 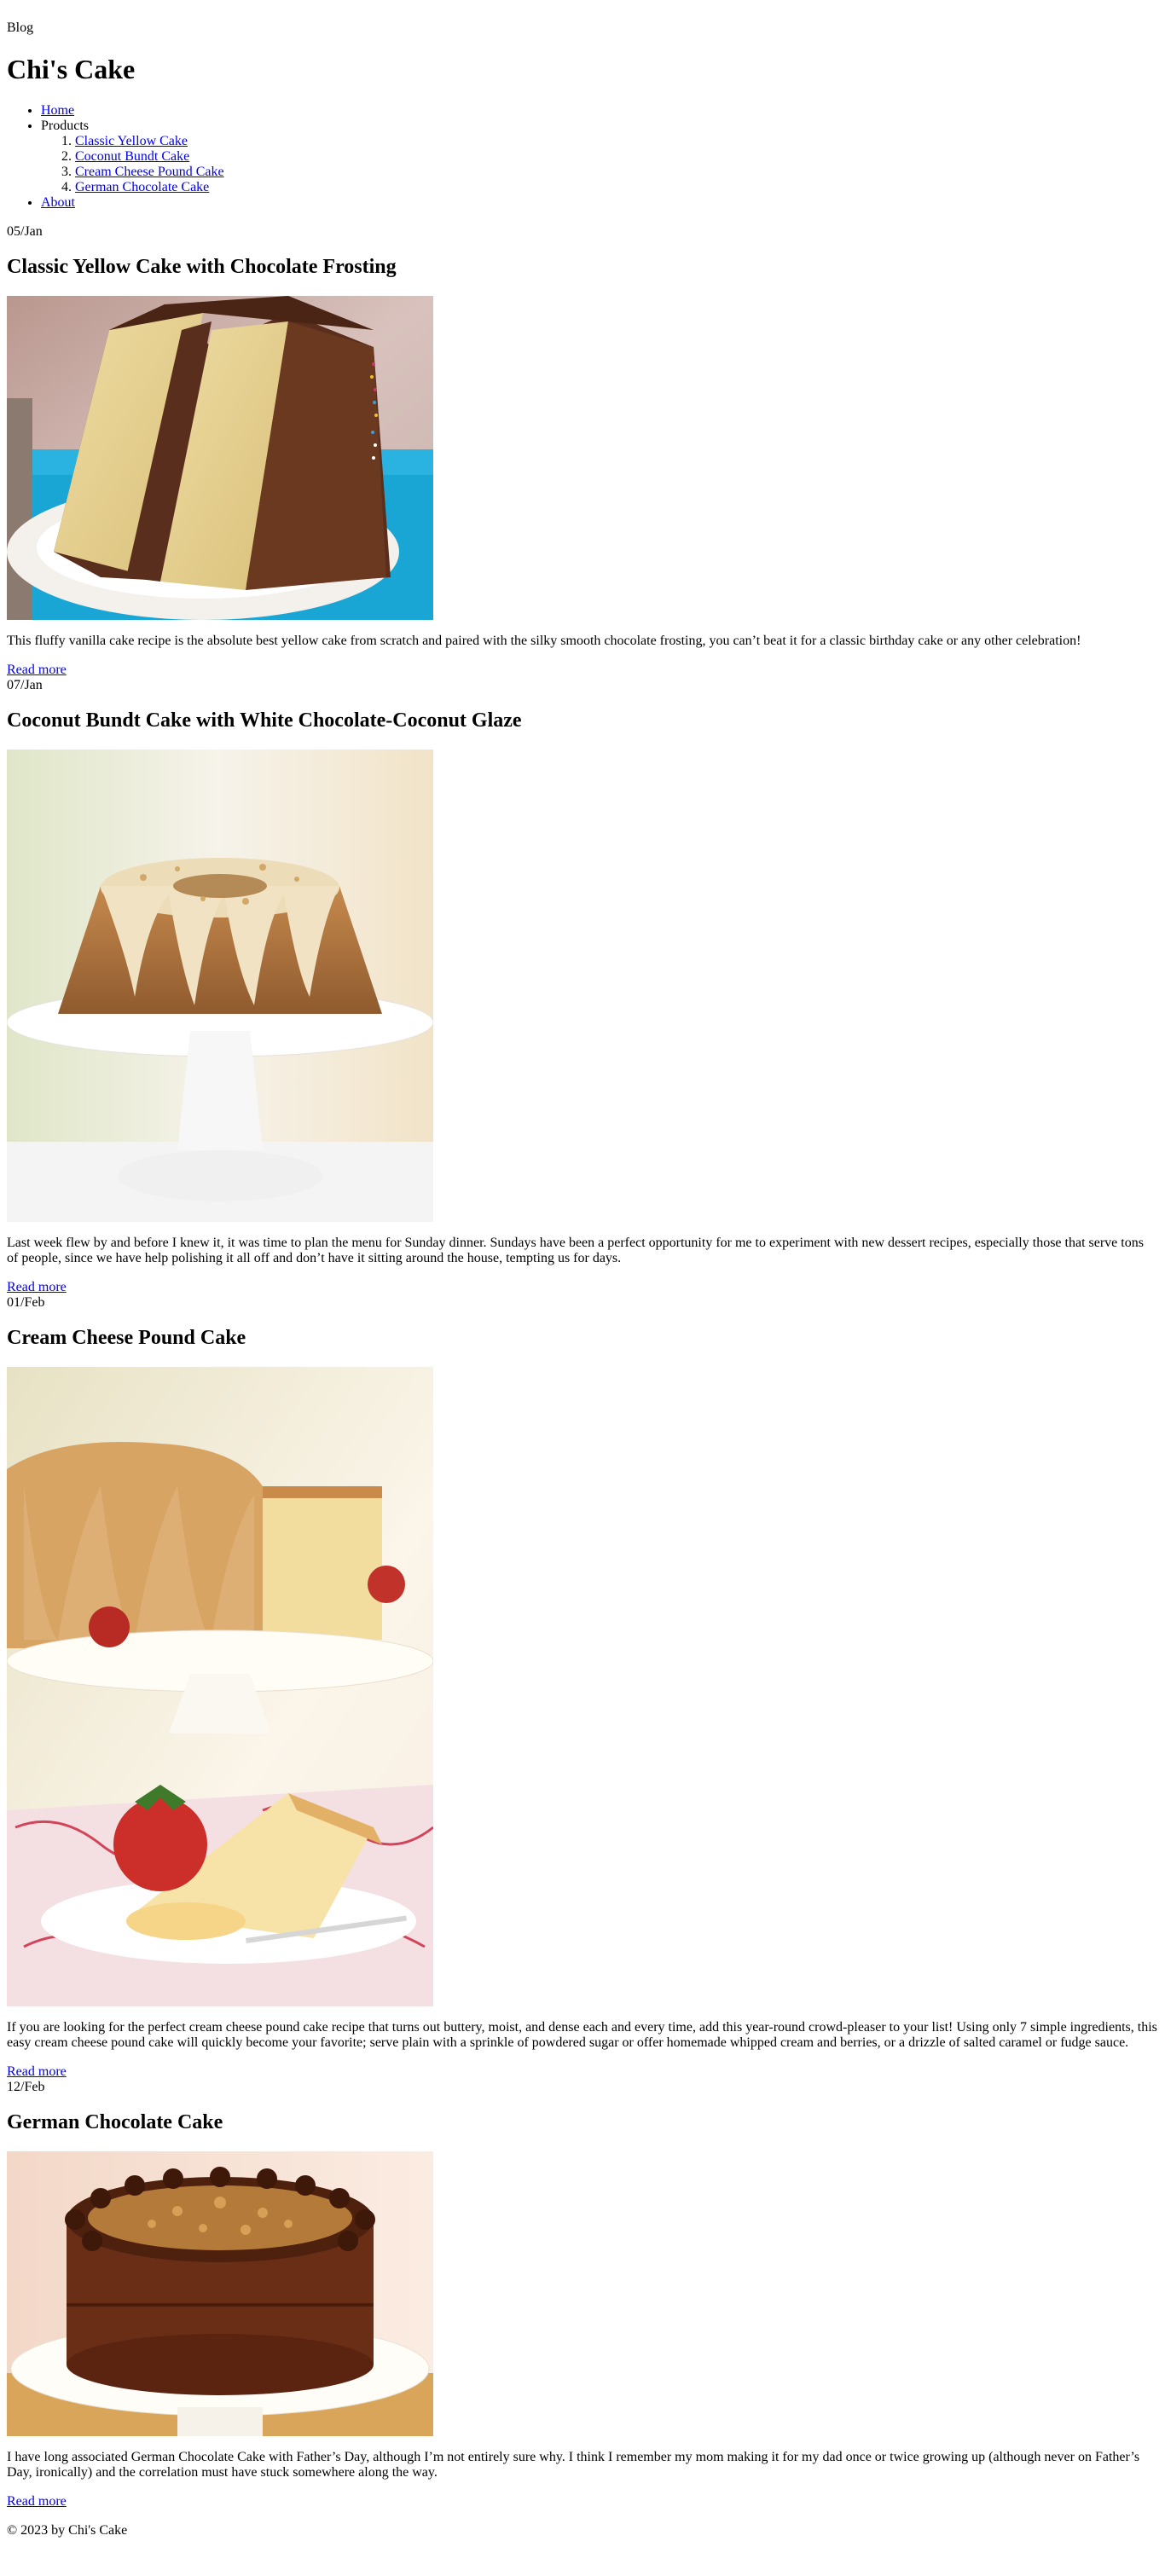 I want to click on submenu-item: Coconut Bundt Cake, so click(x=616, y=157).